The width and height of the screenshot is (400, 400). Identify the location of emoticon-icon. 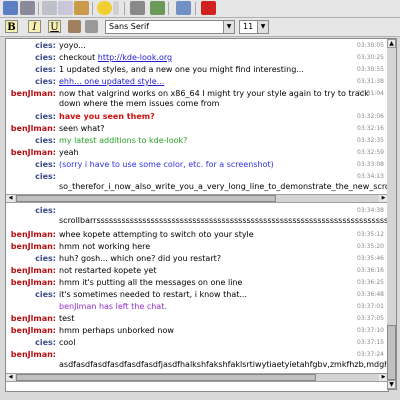
(104, 8).